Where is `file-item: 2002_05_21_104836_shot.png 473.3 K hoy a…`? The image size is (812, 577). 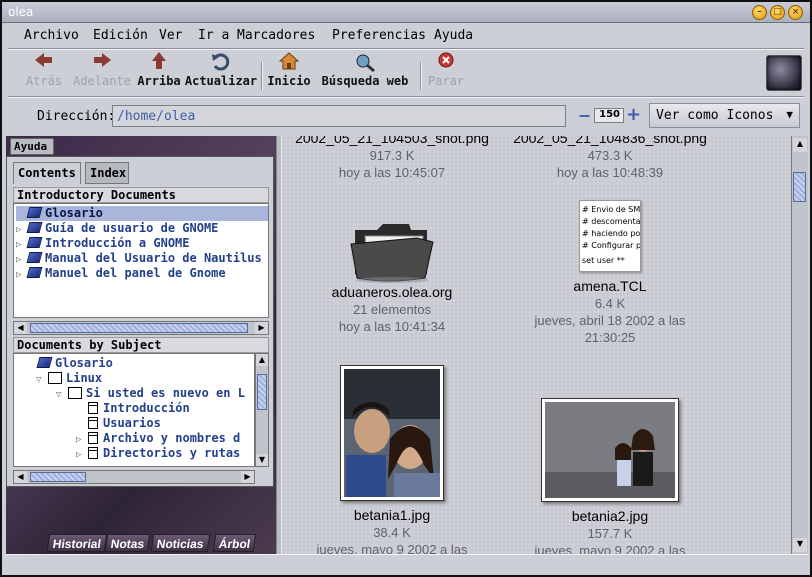 file-item: 2002_05_21_104836_shot.png 473.3 K hoy a… is located at coordinates (610, 158).